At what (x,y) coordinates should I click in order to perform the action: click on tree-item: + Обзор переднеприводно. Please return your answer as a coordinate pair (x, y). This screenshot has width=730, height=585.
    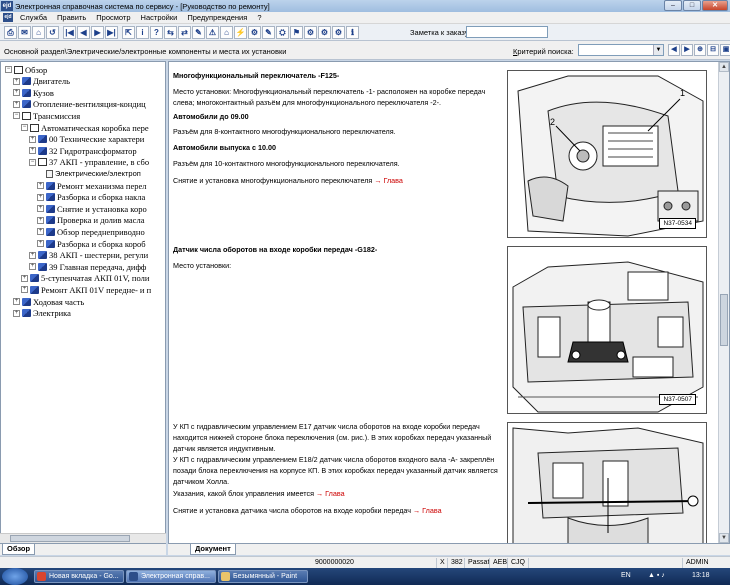
    Looking at the image, I should click on (91, 231).